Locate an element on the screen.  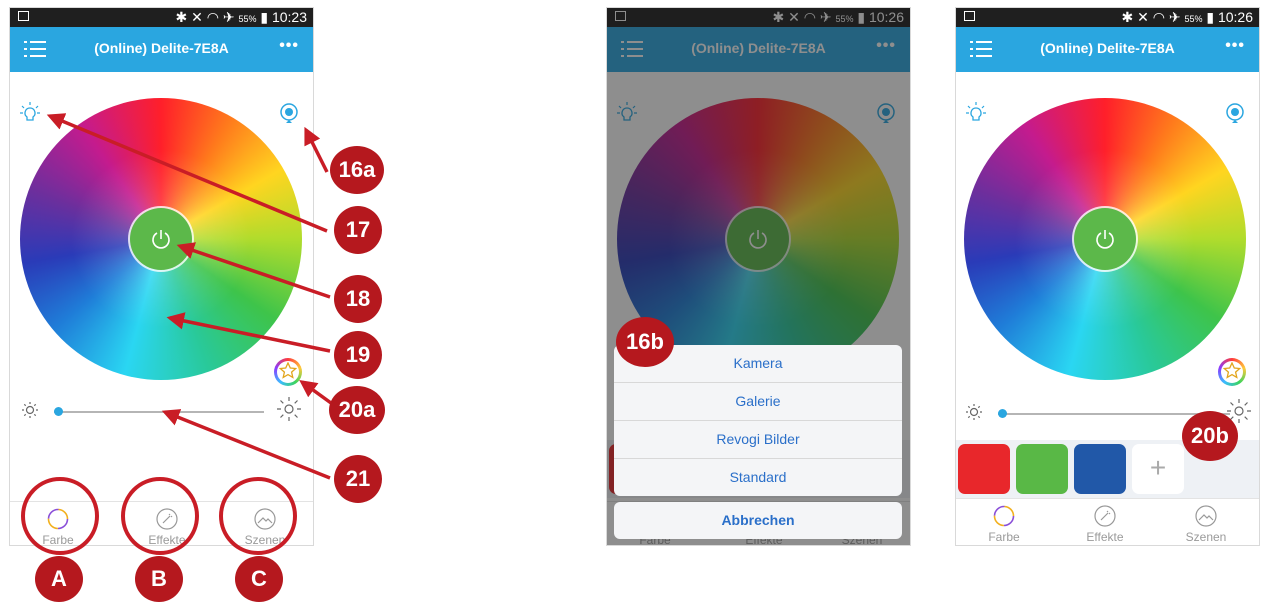
highlight-ring-szenen is located at coordinates (258, 516).